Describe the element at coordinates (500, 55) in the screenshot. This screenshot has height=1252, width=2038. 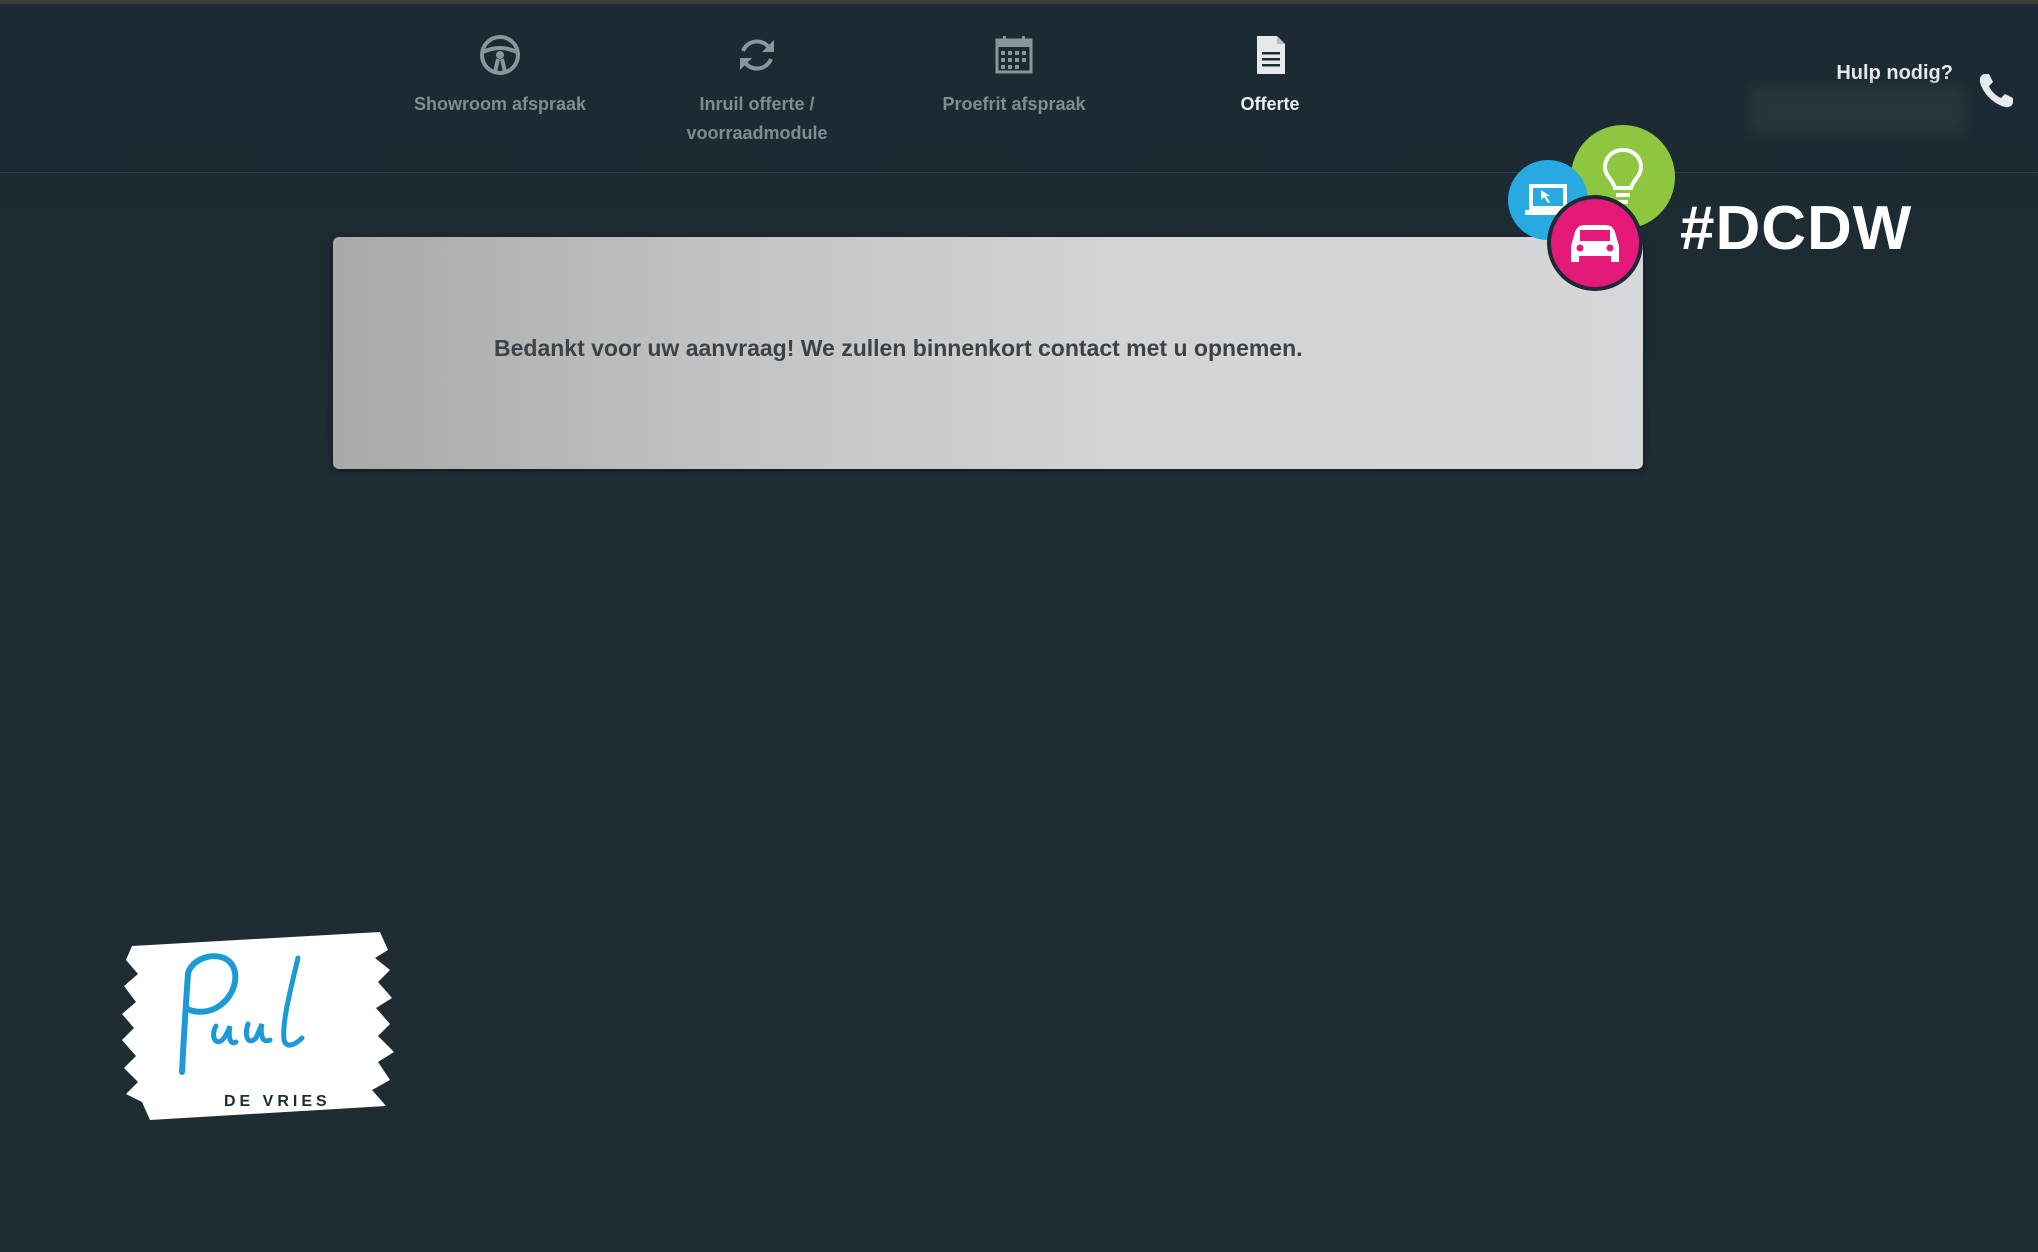
I see `steering-wheel-icon` at that location.